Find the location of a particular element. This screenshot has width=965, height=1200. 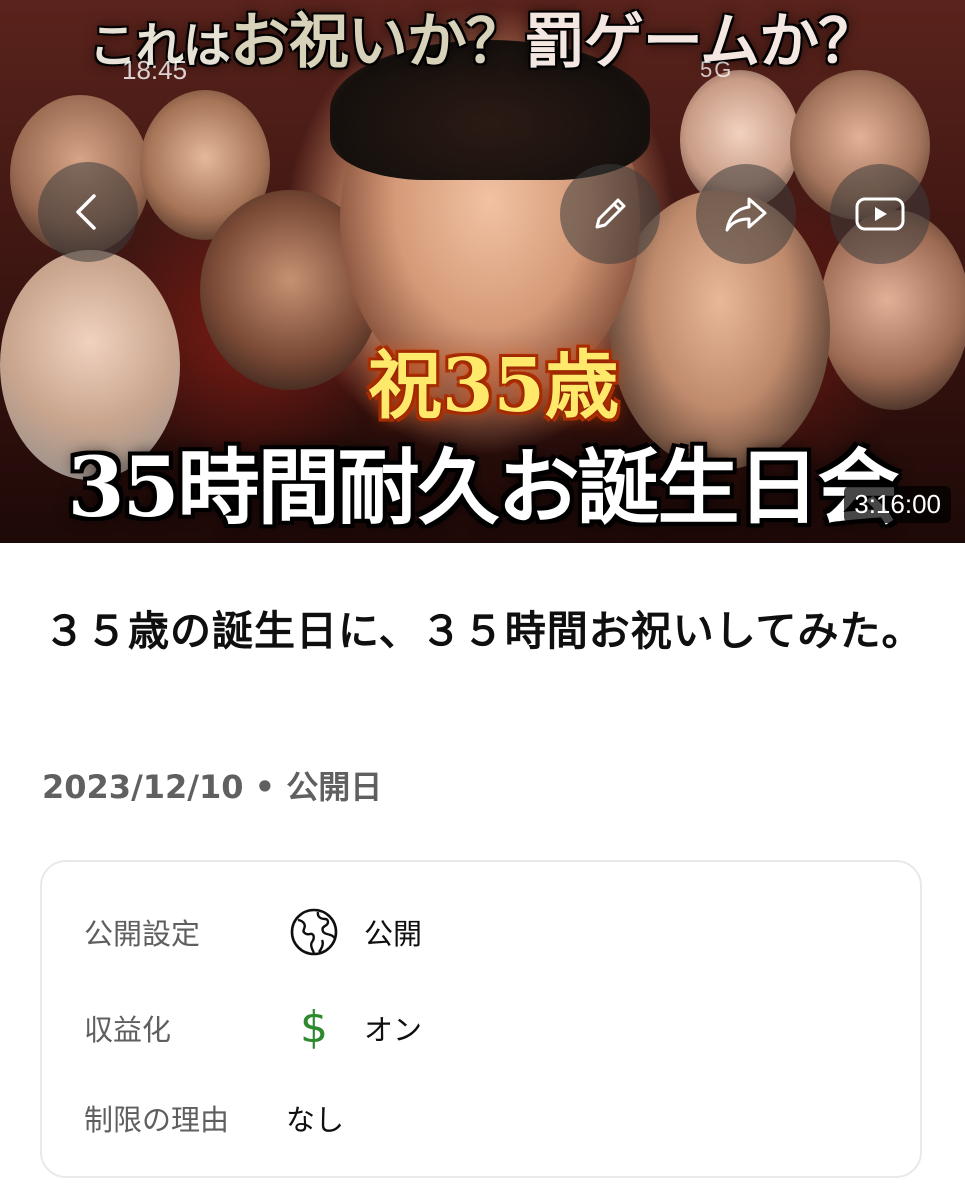

thumbnail-badge: 祝35歳 is located at coordinates (493, 386).